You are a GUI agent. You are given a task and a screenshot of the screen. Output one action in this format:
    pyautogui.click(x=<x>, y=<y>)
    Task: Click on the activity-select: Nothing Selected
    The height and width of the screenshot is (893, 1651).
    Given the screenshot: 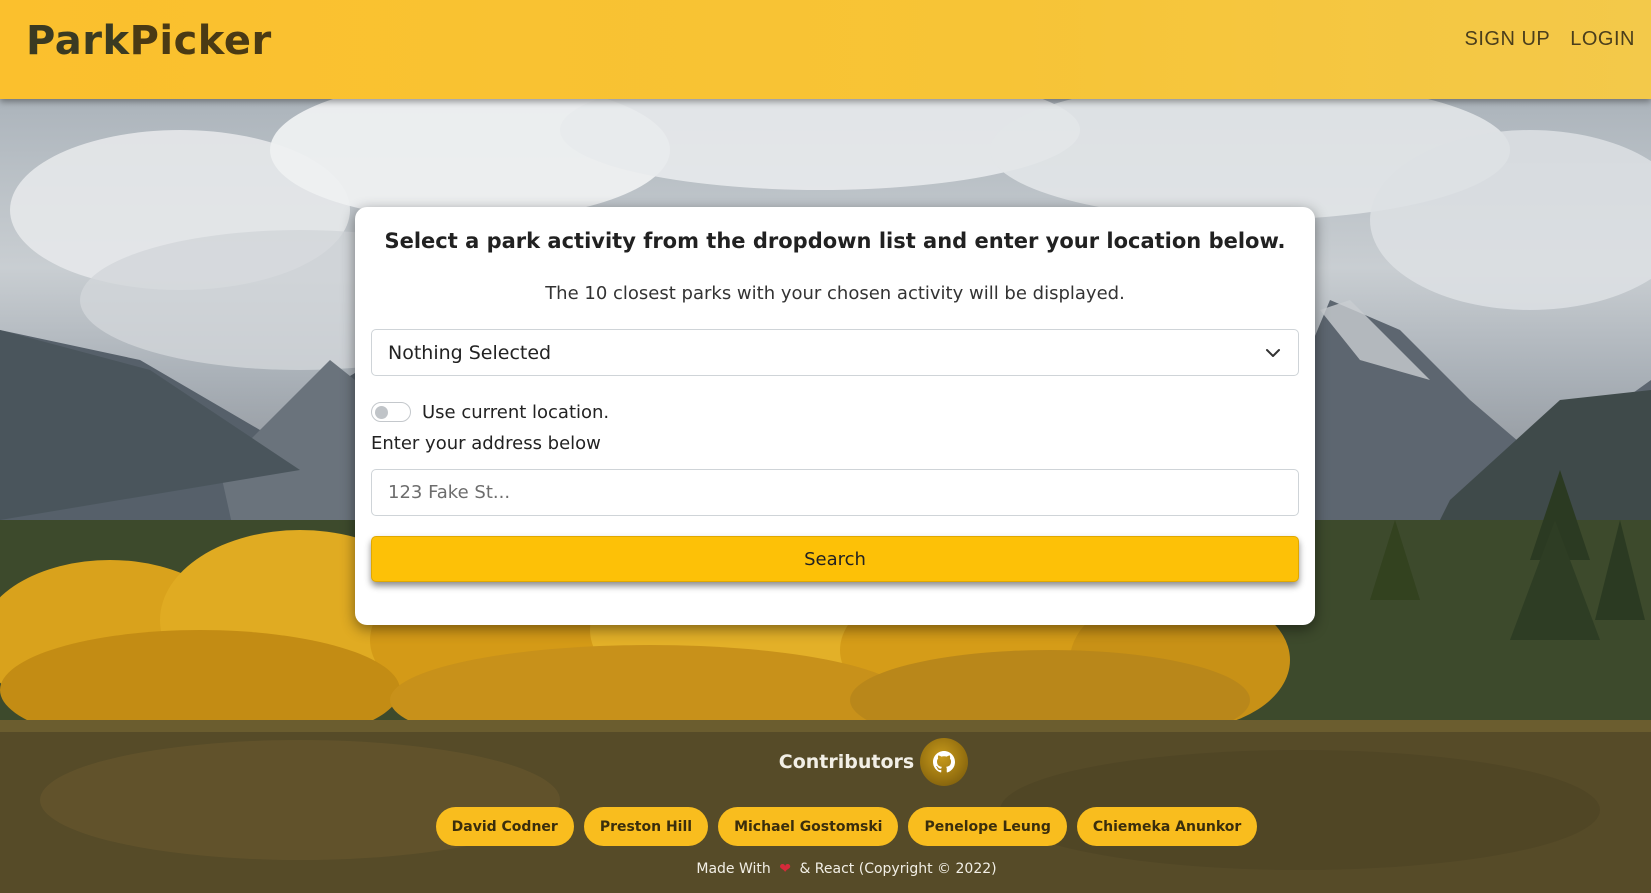 What is the action you would take?
    pyautogui.click(x=835, y=352)
    